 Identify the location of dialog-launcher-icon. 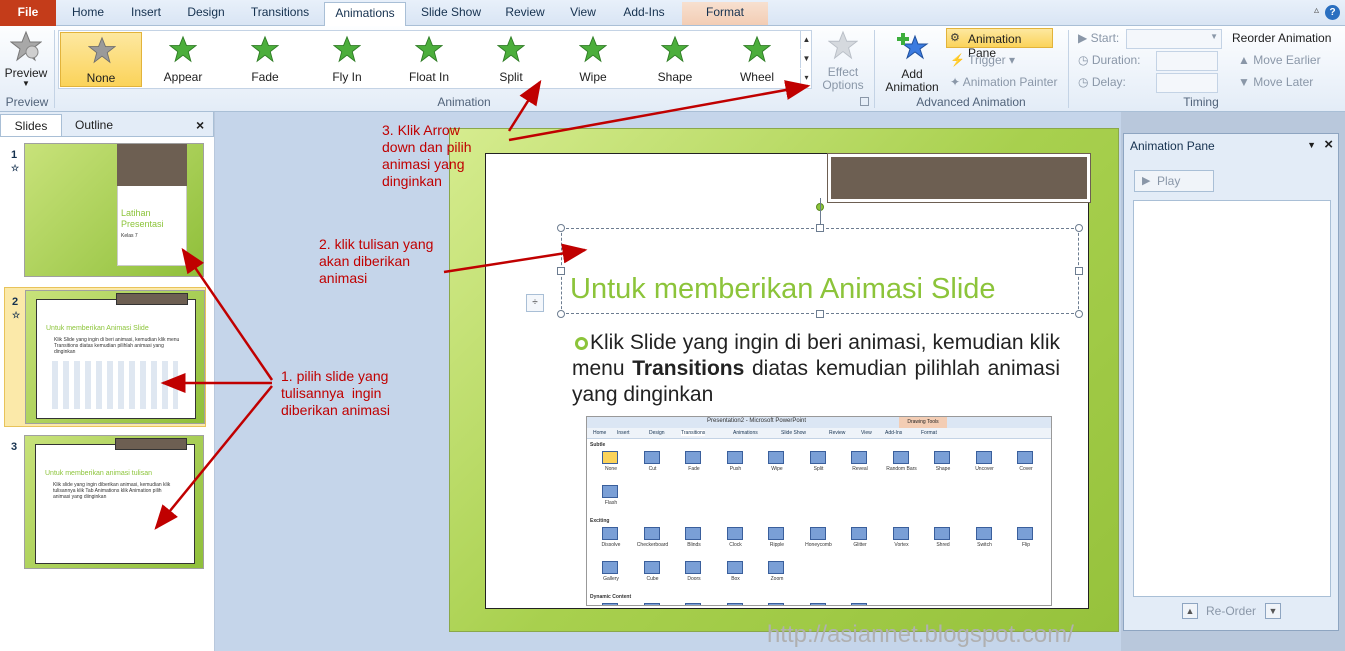
(864, 101).